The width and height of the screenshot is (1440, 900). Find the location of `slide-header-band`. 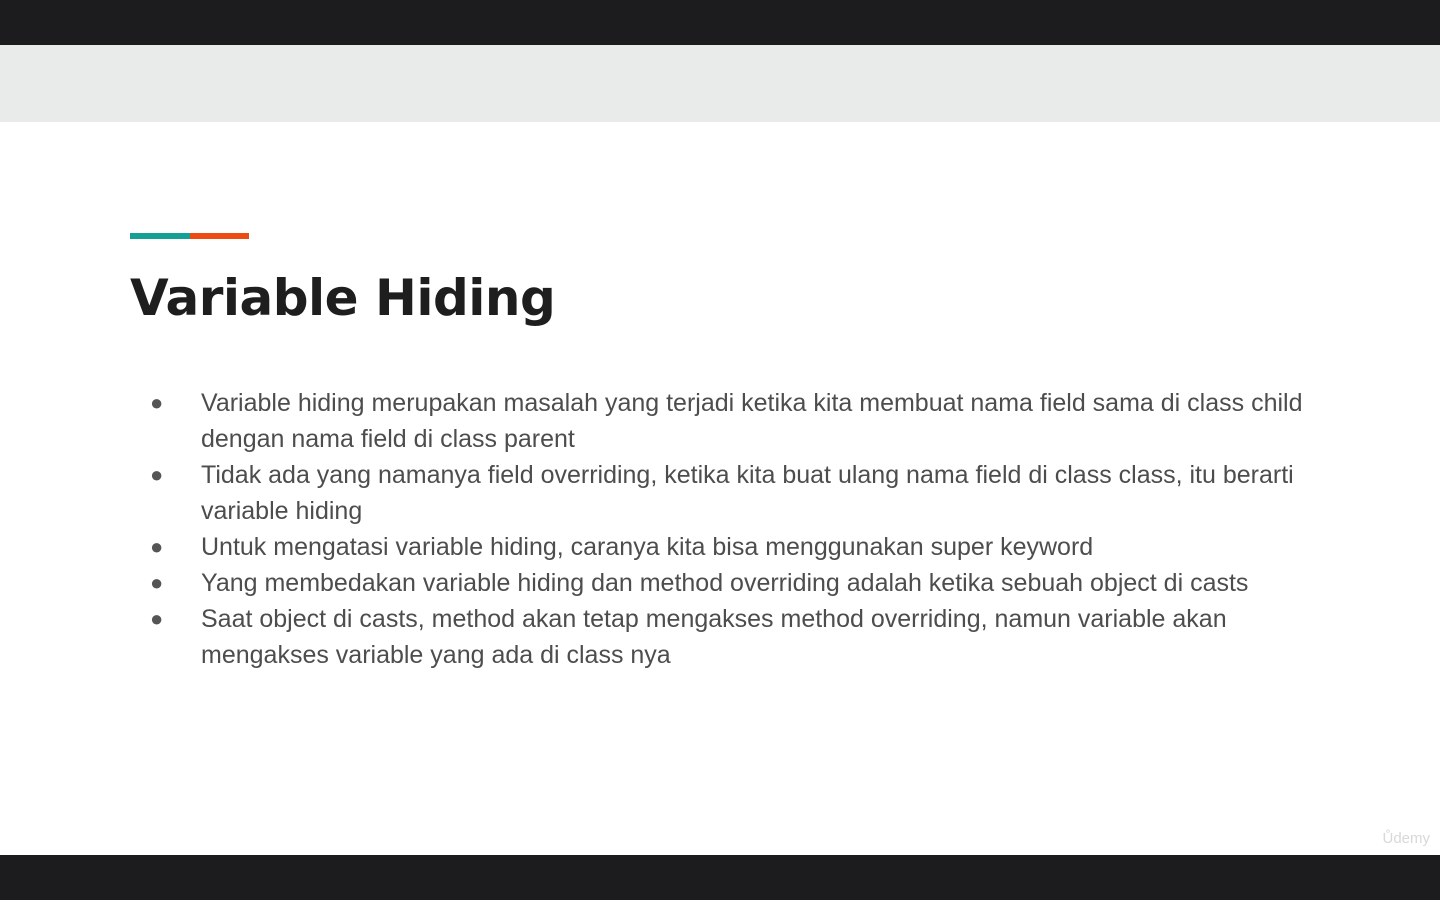

slide-header-band is located at coordinates (720, 83).